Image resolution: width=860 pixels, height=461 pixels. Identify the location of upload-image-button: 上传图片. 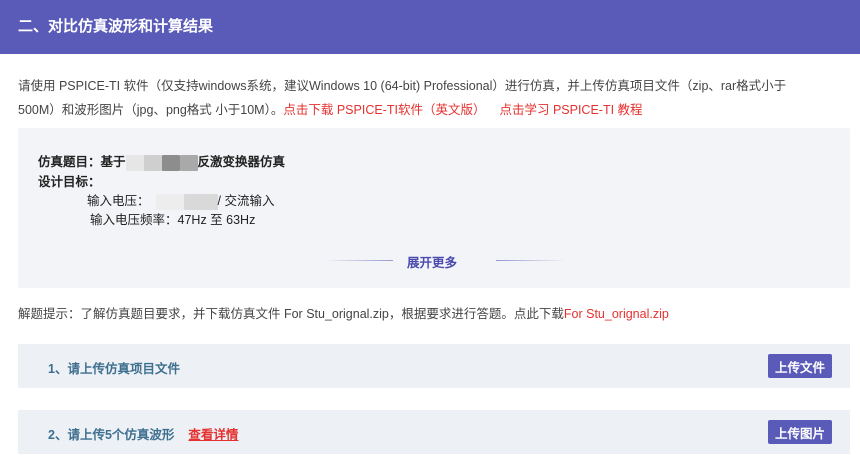
(800, 432).